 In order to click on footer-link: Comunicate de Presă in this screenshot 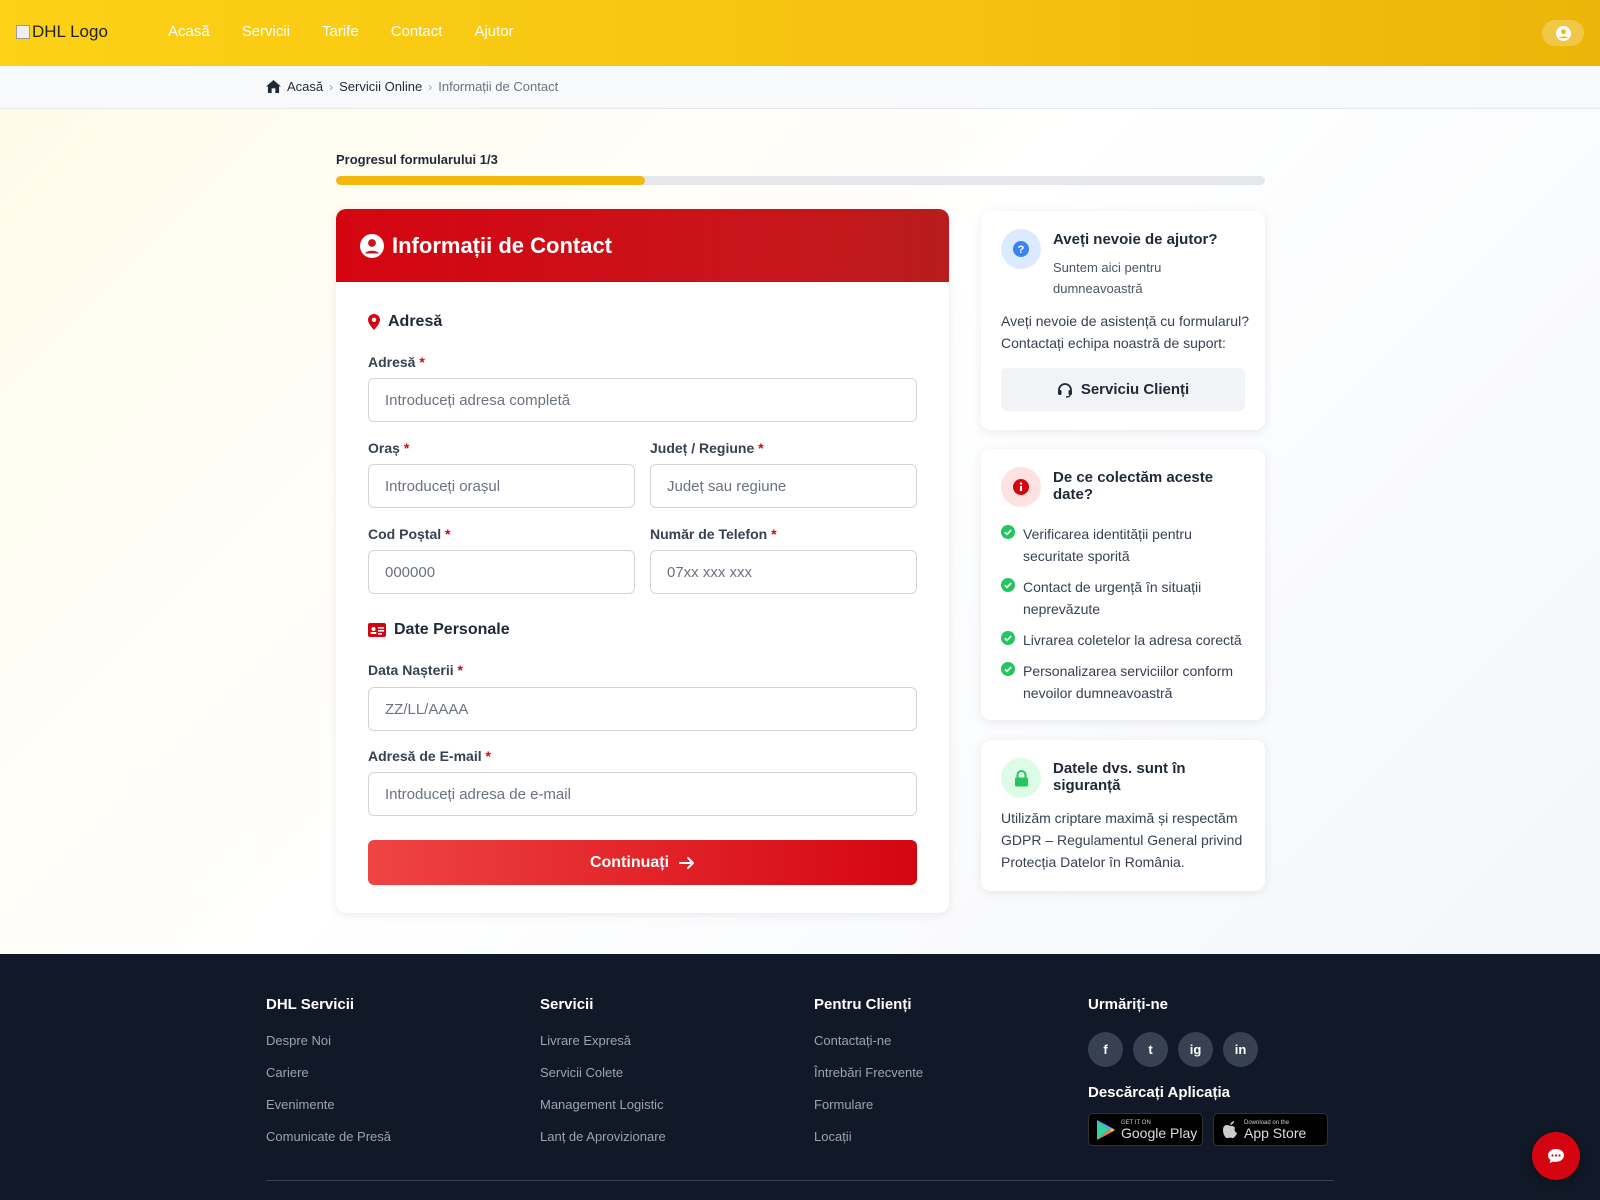, I will do `click(328, 1136)`.